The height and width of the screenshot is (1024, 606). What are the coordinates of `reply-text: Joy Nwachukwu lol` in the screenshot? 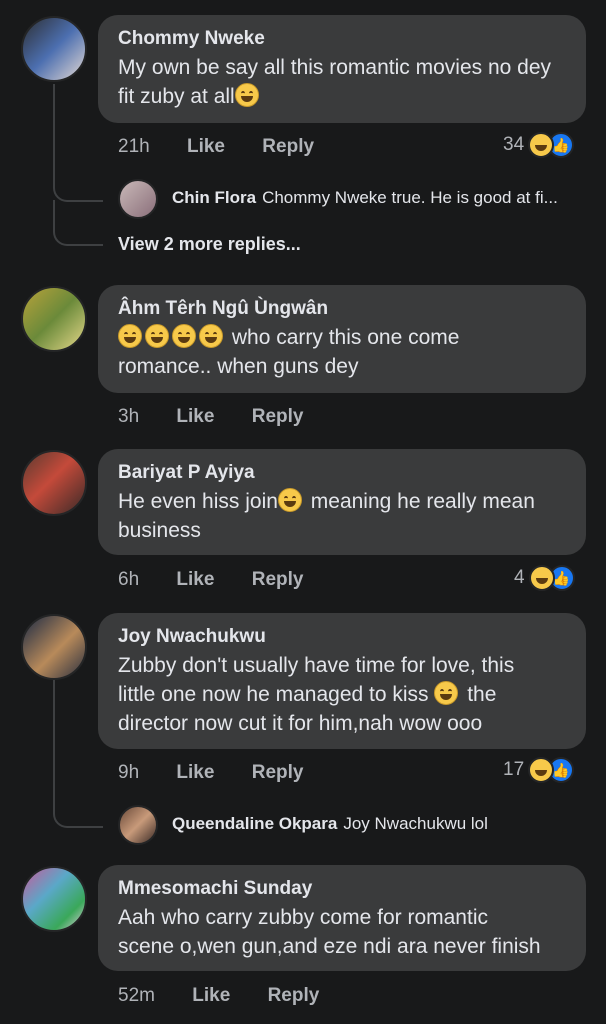 It's located at (415, 823).